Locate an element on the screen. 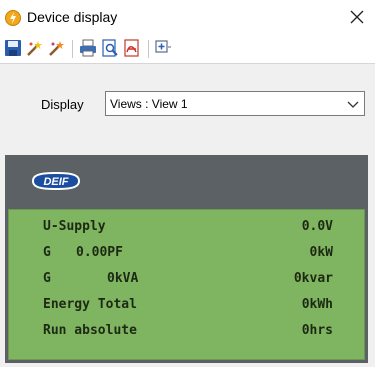 Image resolution: width=375 pixels, height=367 pixels. lcd-row: G 0.00PF 0kW is located at coordinates (187, 254).